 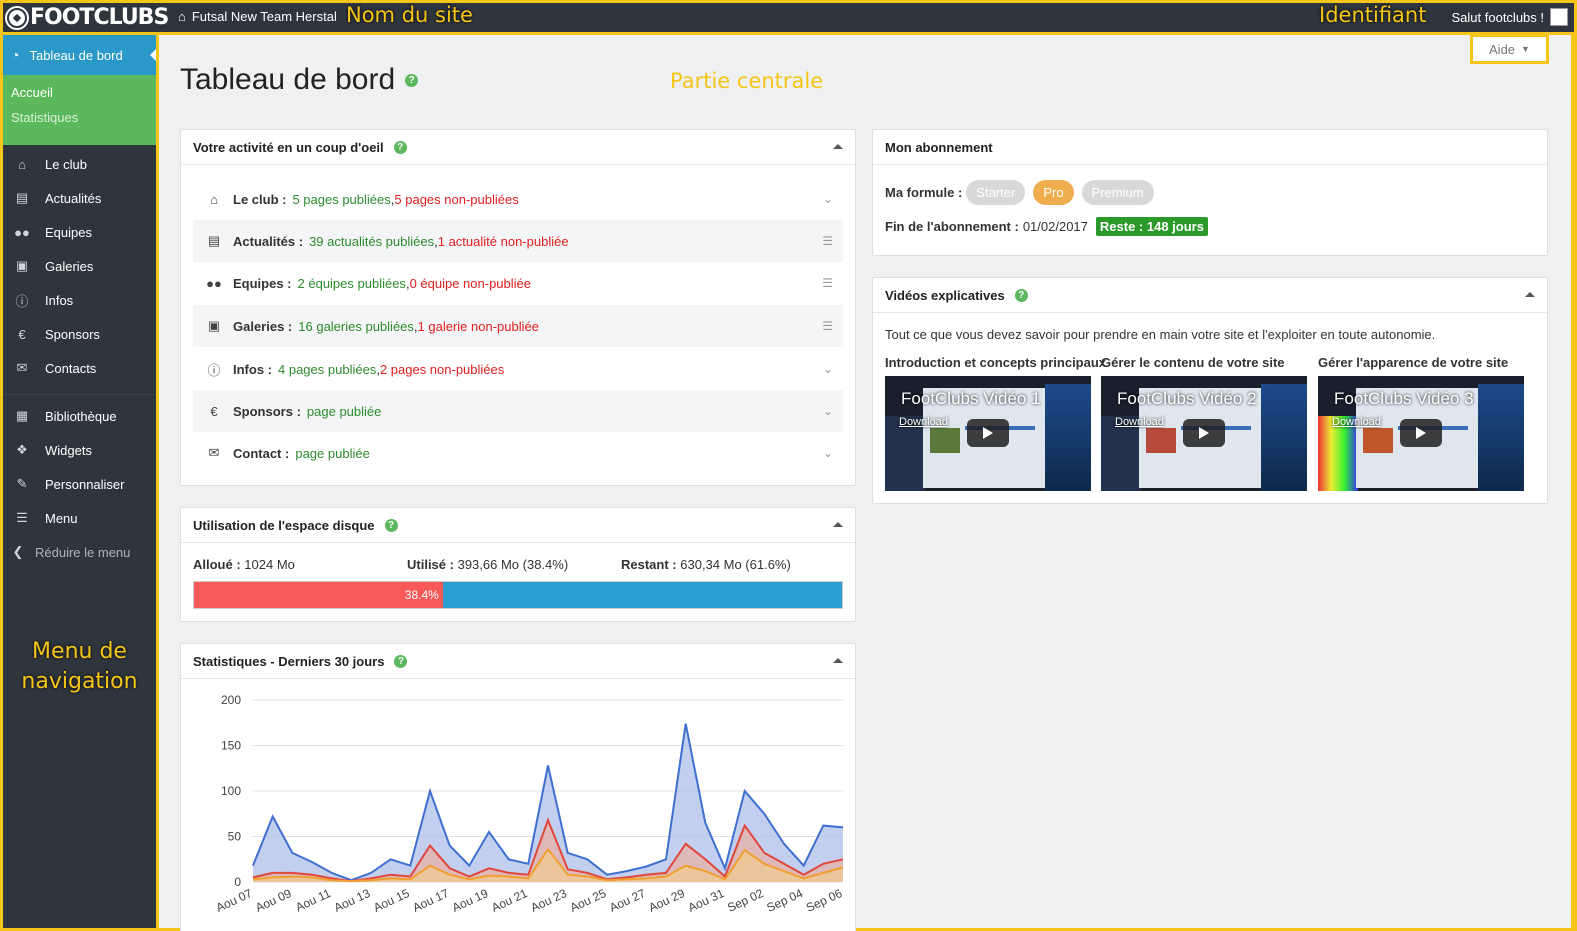 What do you see at coordinates (79, 552) in the screenshot?
I see `reduce-menu-button: ❮ Réduire le menu` at bounding box center [79, 552].